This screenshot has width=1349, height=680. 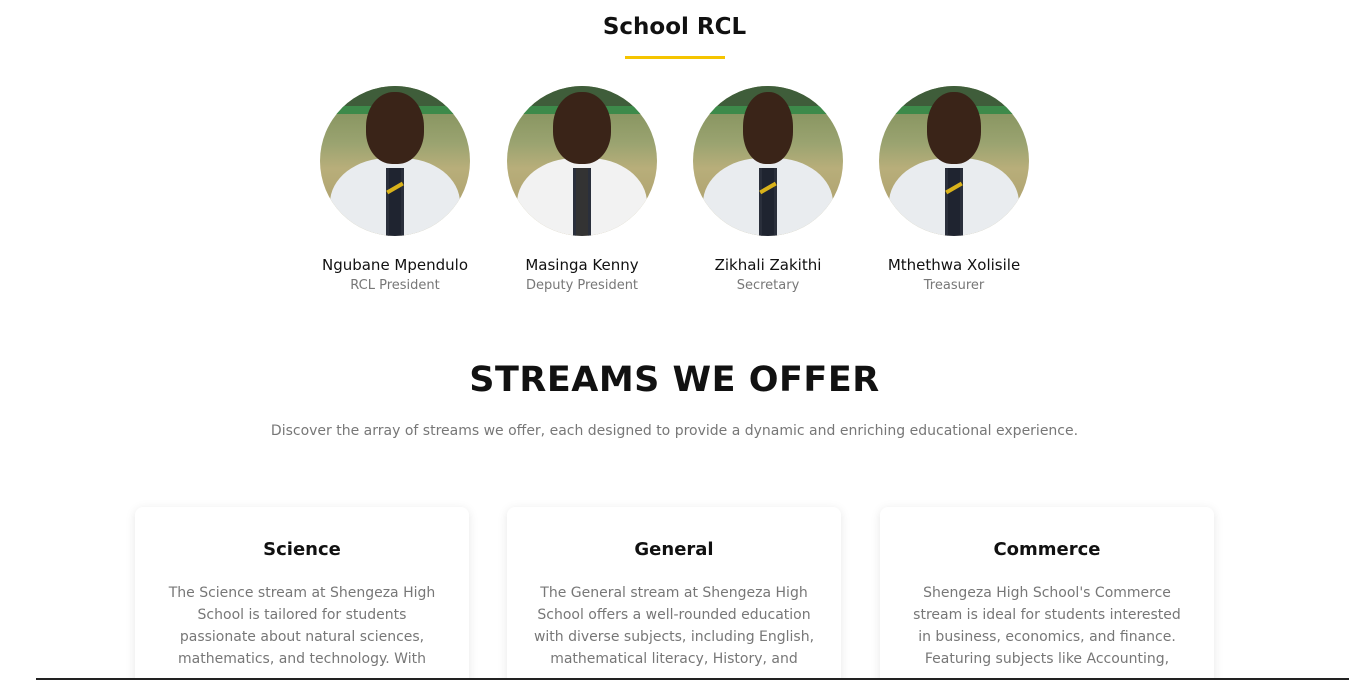 What do you see at coordinates (1047, 549) in the screenshot?
I see `card-title: Commerce` at bounding box center [1047, 549].